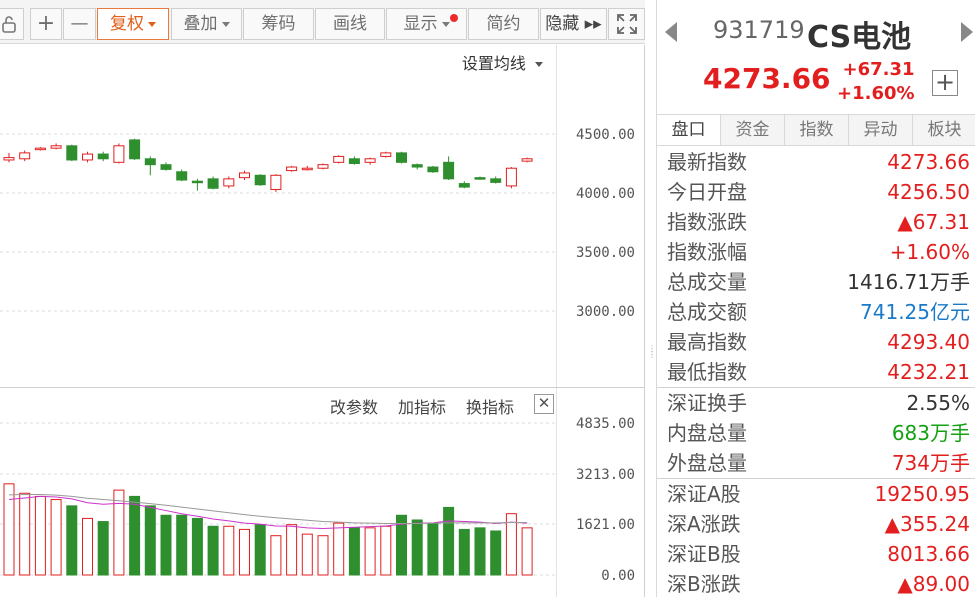  I want to click on lock-icon, so click(12, 24).